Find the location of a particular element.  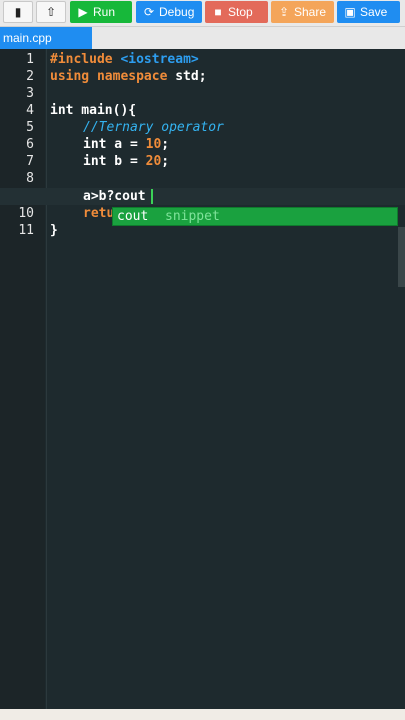

share-icon: ⇪ is located at coordinates (284, 12).